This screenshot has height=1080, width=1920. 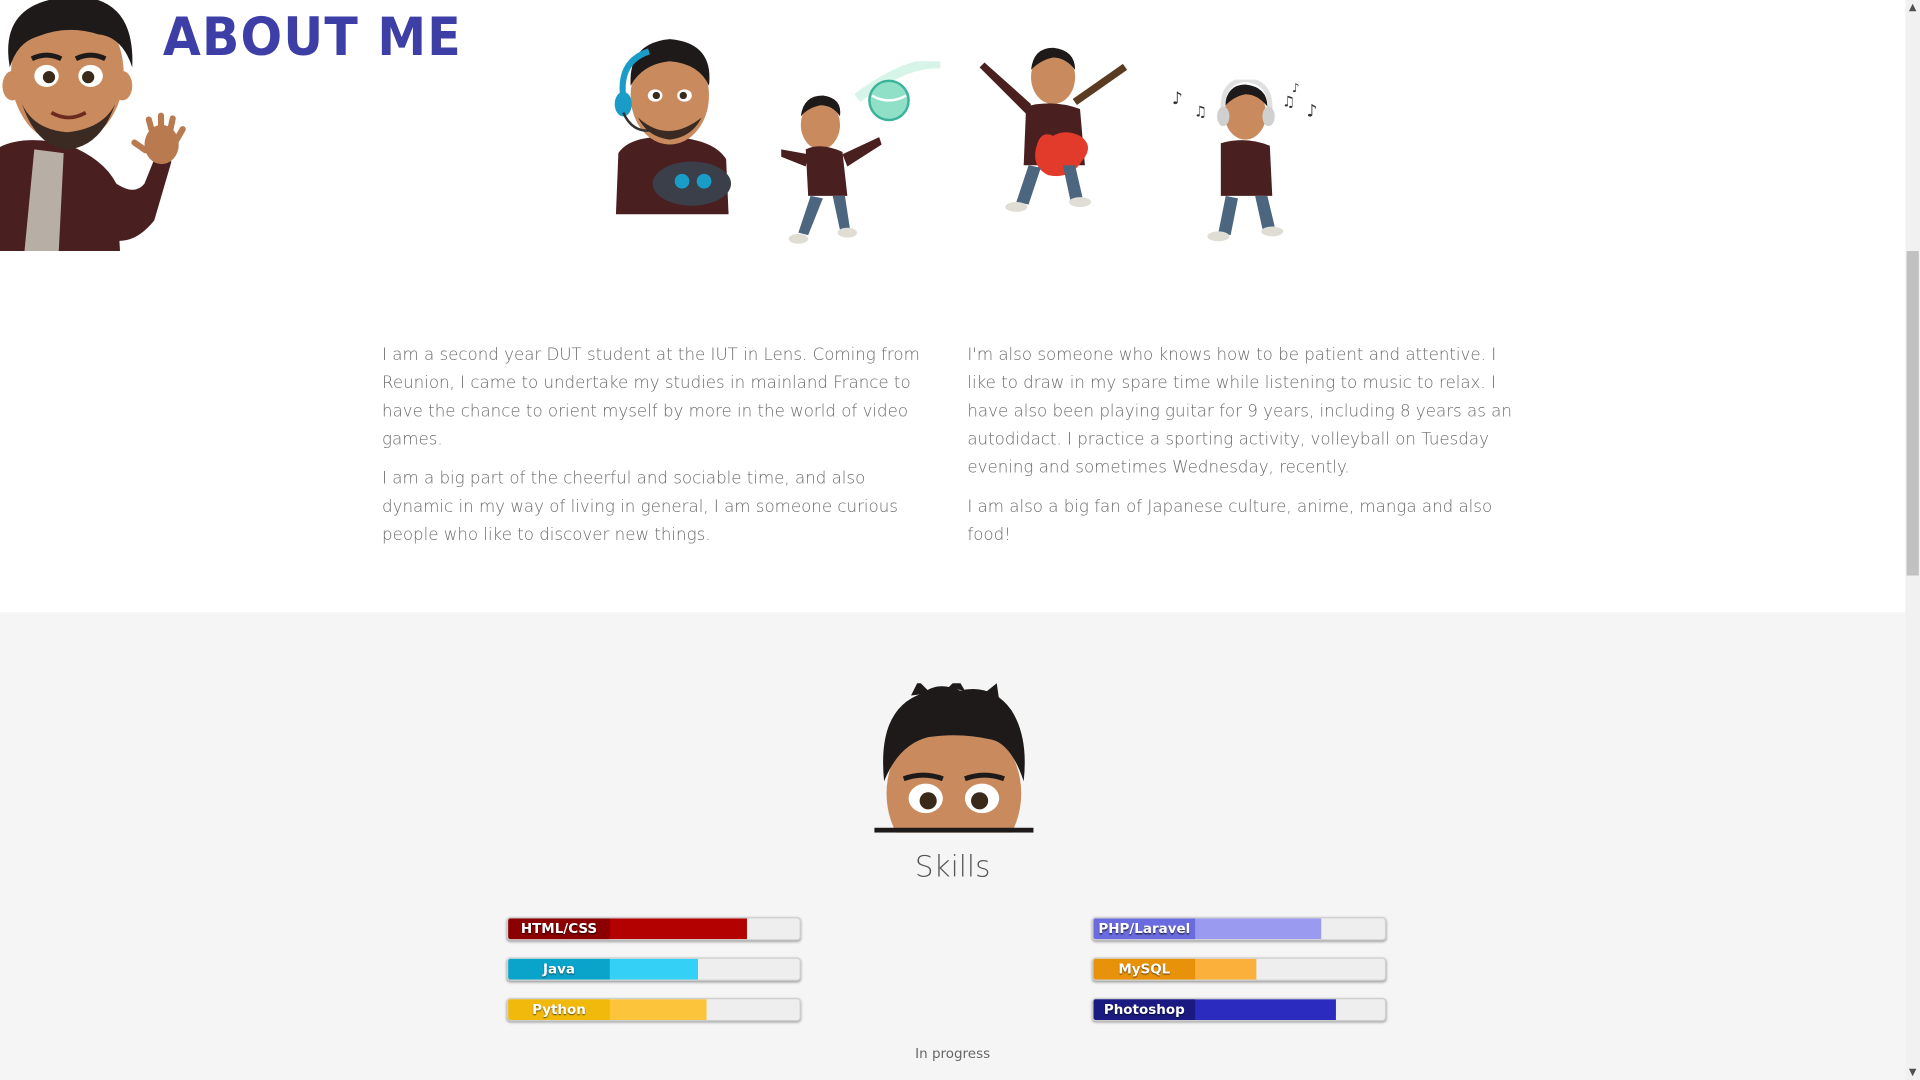 I want to click on skill-bar-php-laravel: PHP/Laravel, so click(x=1239, y=929).